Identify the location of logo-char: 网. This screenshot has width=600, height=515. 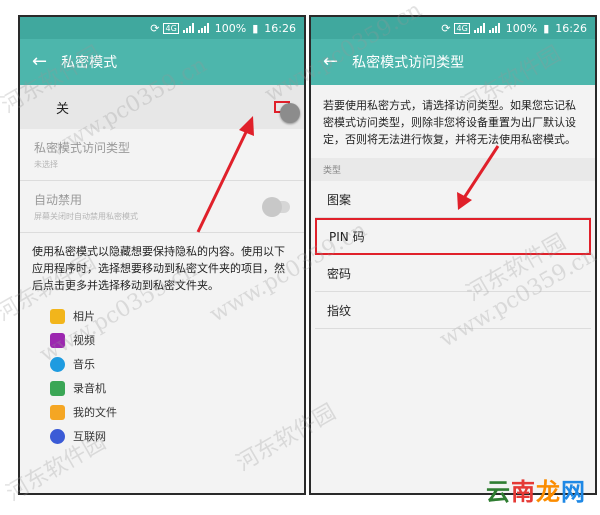
(573, 492).